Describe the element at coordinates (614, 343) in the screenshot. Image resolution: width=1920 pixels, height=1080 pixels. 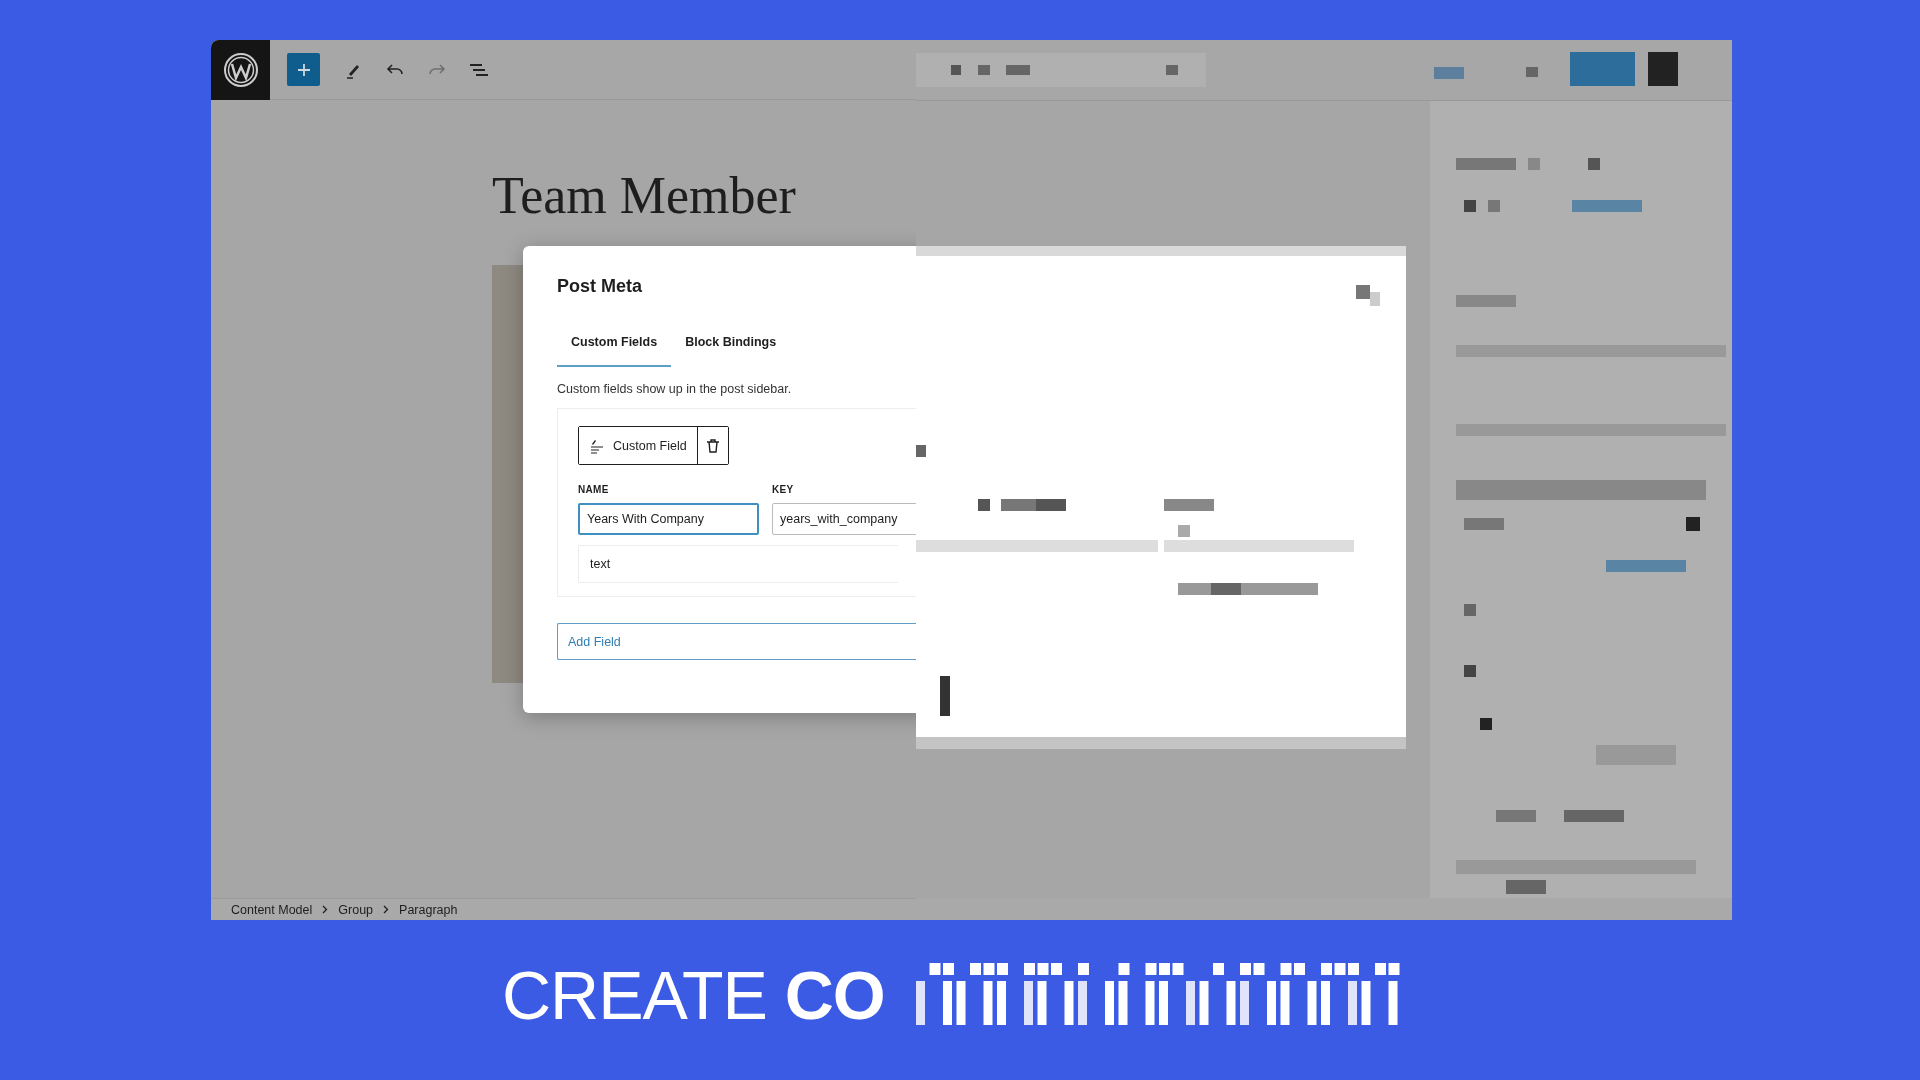
I see `tab: Custom Fields` at that location.